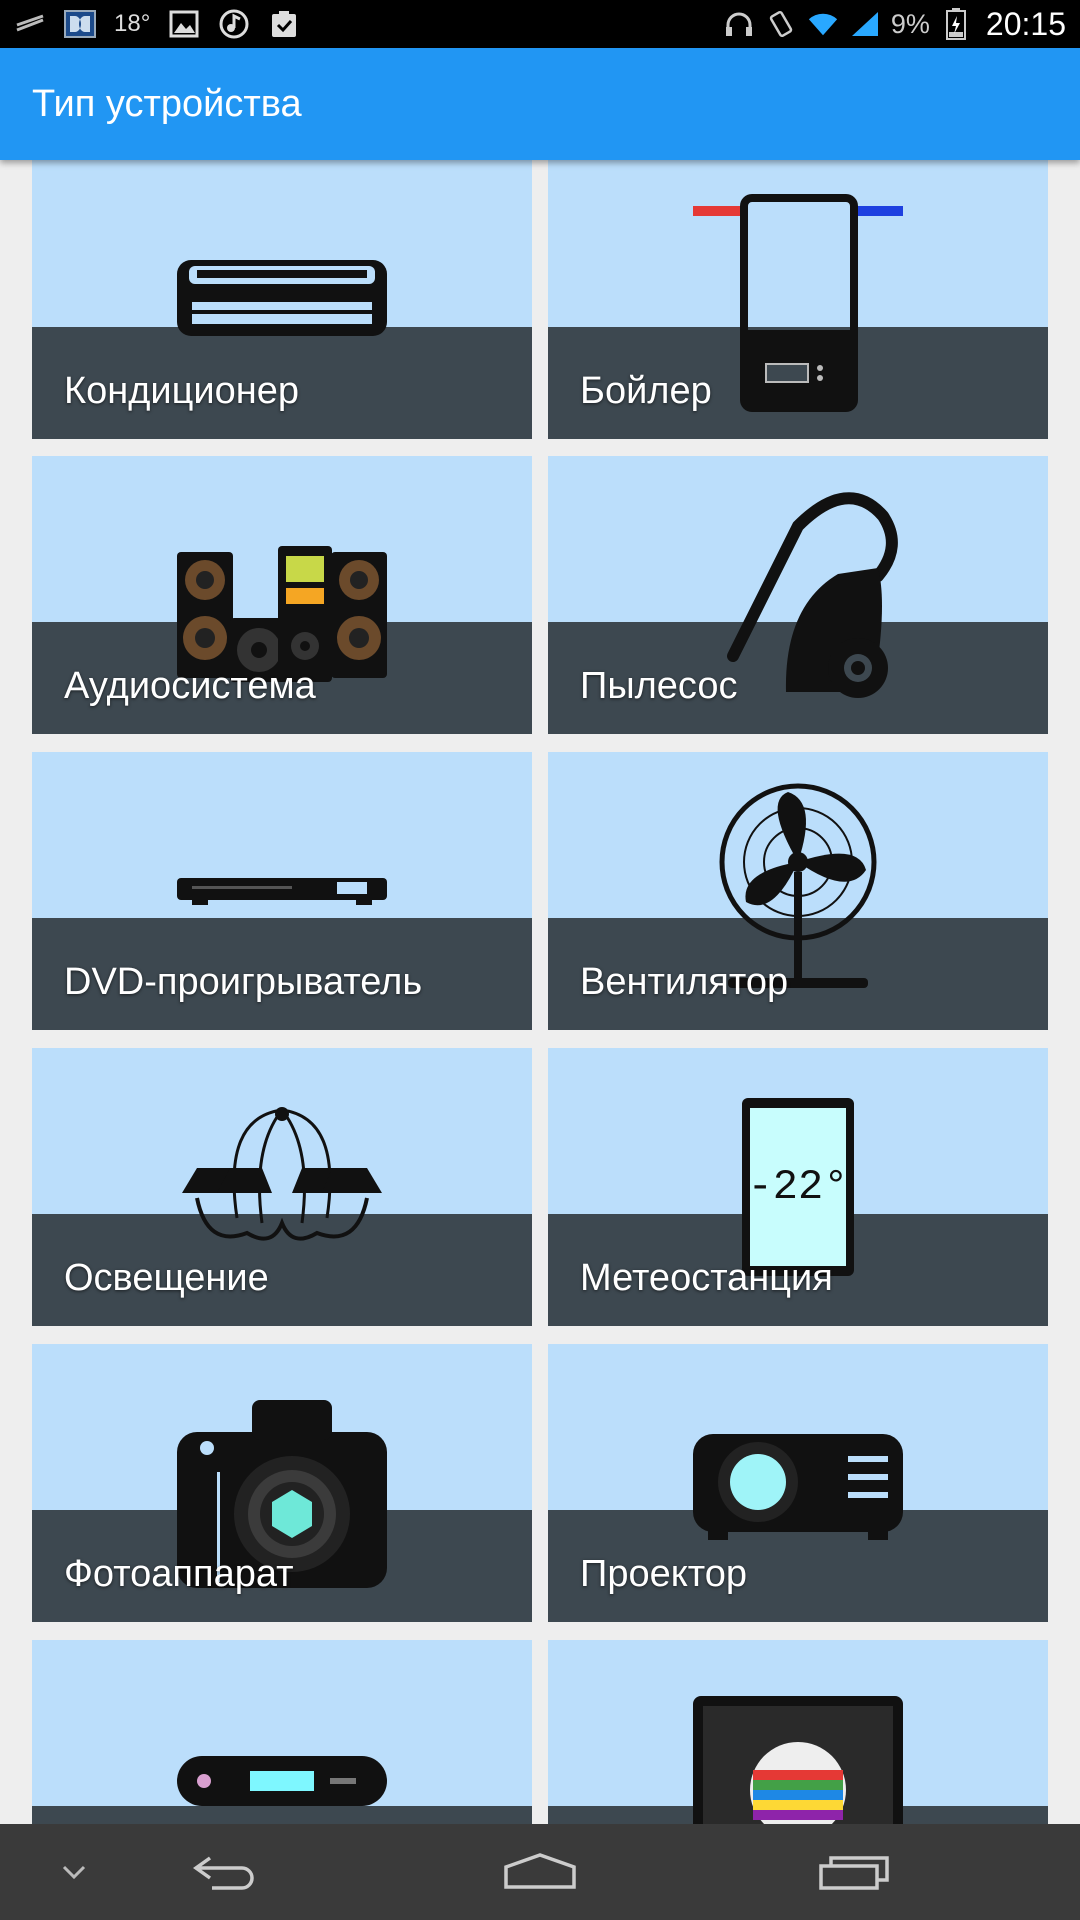  What do you see at coordinates (659, 686) in the screenshot?
I see `tile-label: Пылесос` at bounding box center [659, 686].